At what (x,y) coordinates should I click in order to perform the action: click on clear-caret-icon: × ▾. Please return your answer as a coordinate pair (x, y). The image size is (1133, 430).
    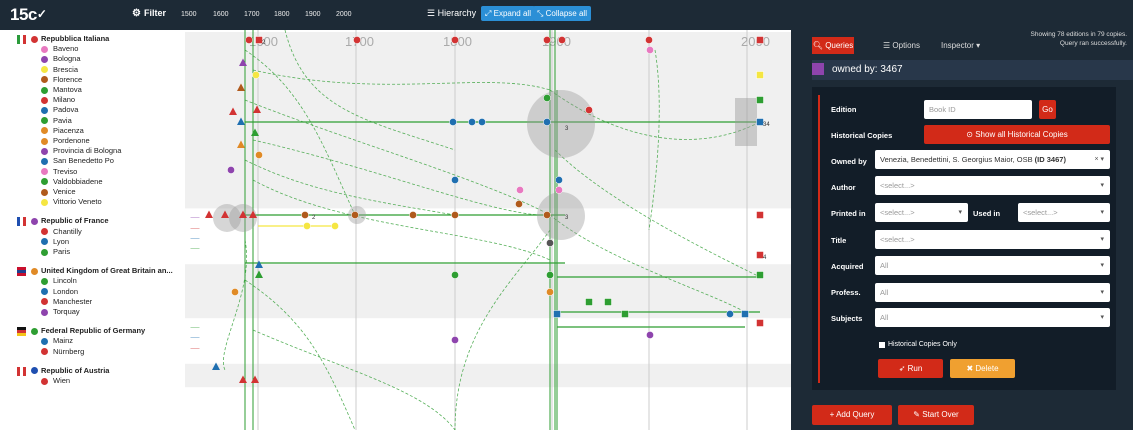
    Looking at the image, I should click on (1099, 159).